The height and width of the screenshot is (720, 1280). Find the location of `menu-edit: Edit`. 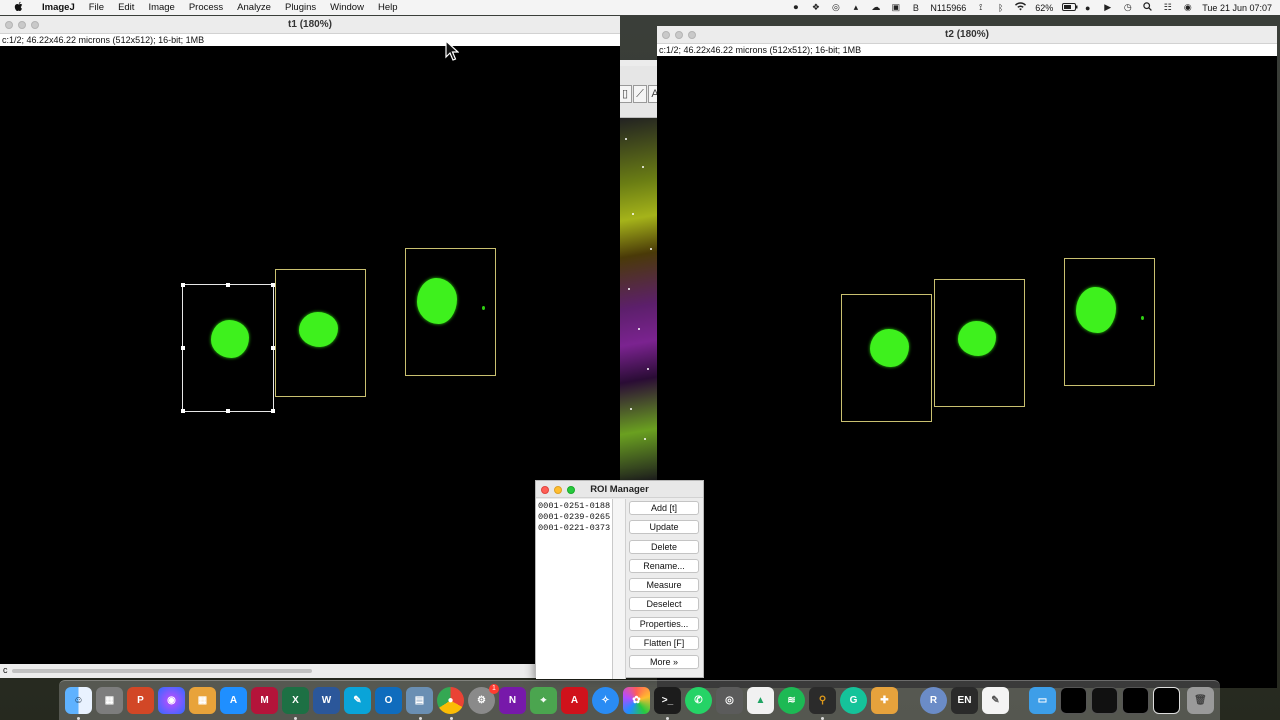

menu-edit: Edit is located at coordinates (126, 7).